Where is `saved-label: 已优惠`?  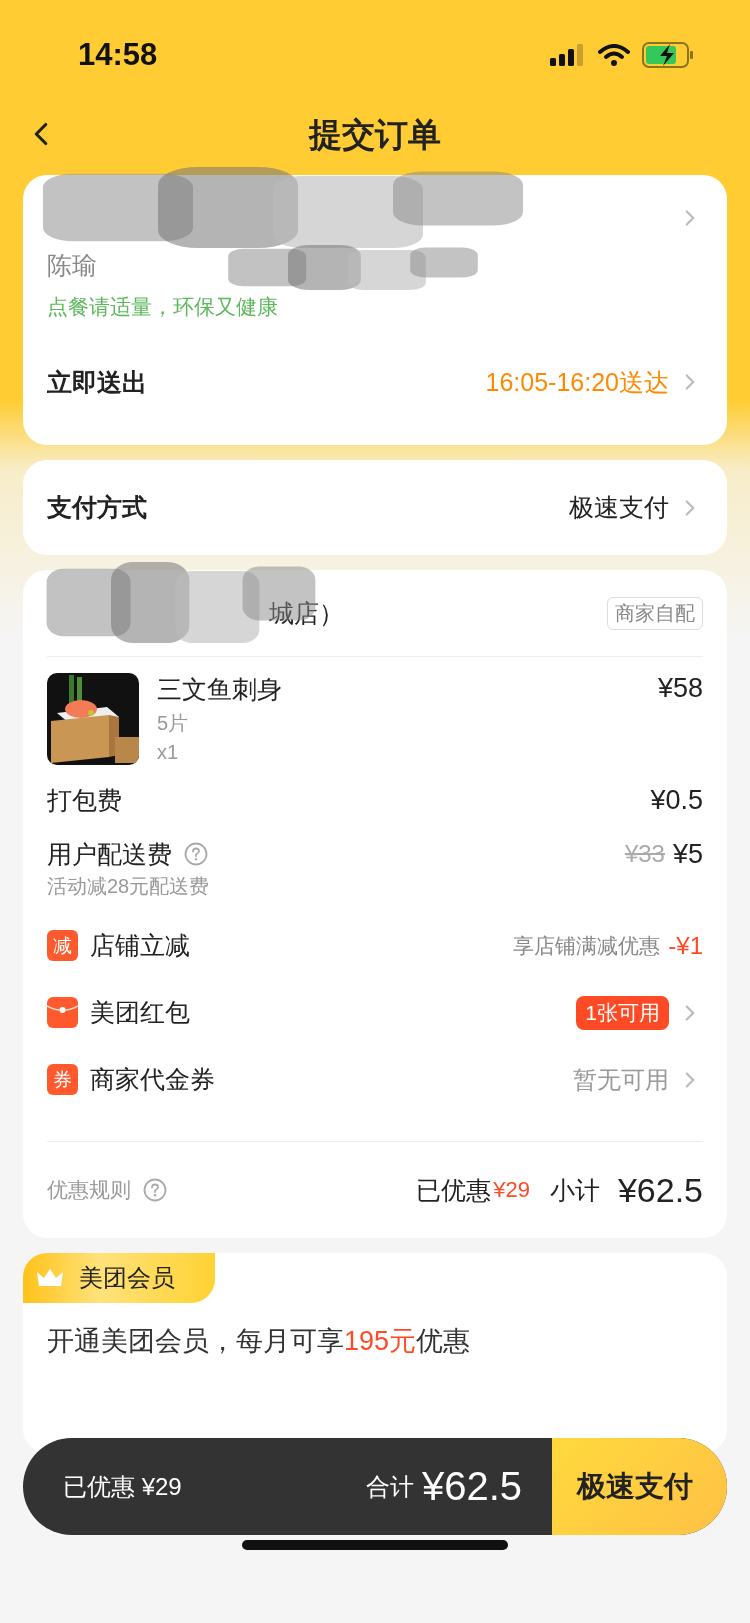
saved-label: 已优惠 is located at coordinates (454, 1190).